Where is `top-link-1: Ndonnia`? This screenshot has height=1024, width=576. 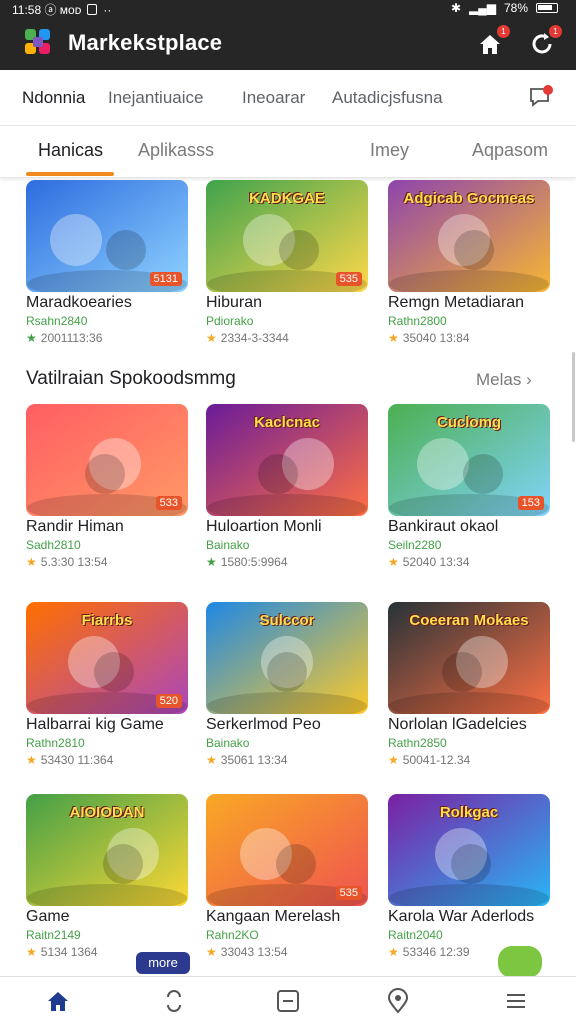 top-link-1: Ndonnia is located at coordinates (53, 98).